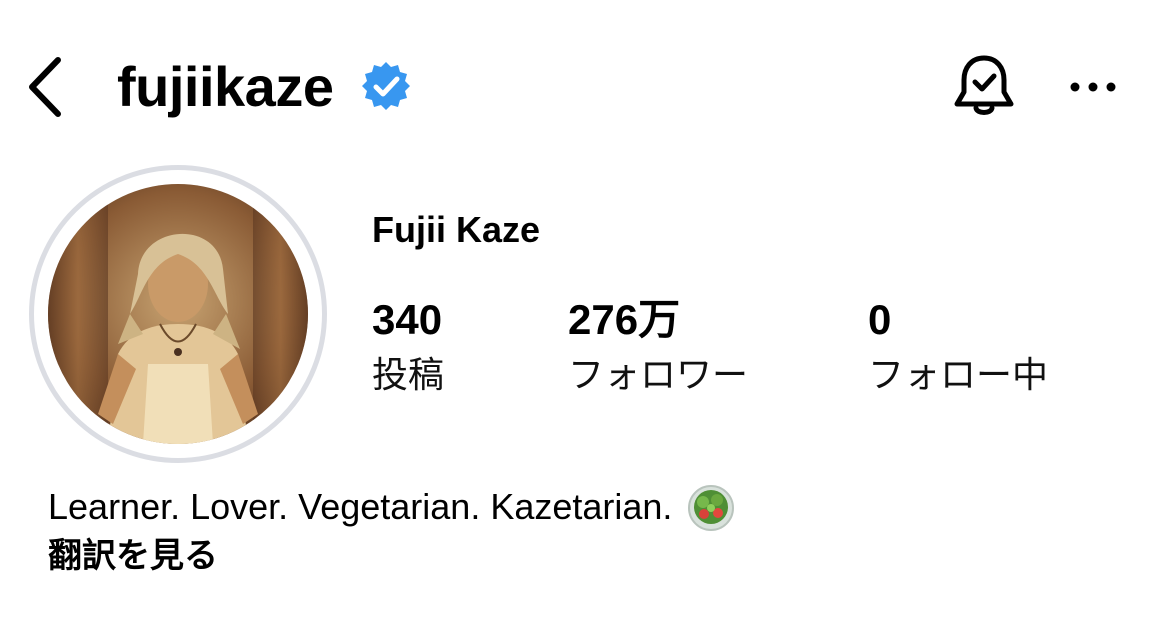  What do you see at coordinates (880, 319) in the screenshot?
I see `following-count: 0` at bounding box center [880, 319].